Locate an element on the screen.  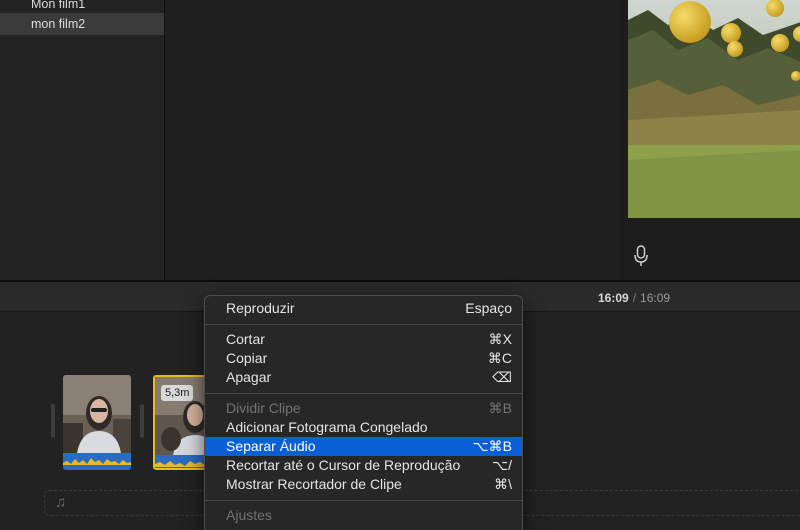
library-item-mon-film2: mon film2 is located at coordinates (82, 24).